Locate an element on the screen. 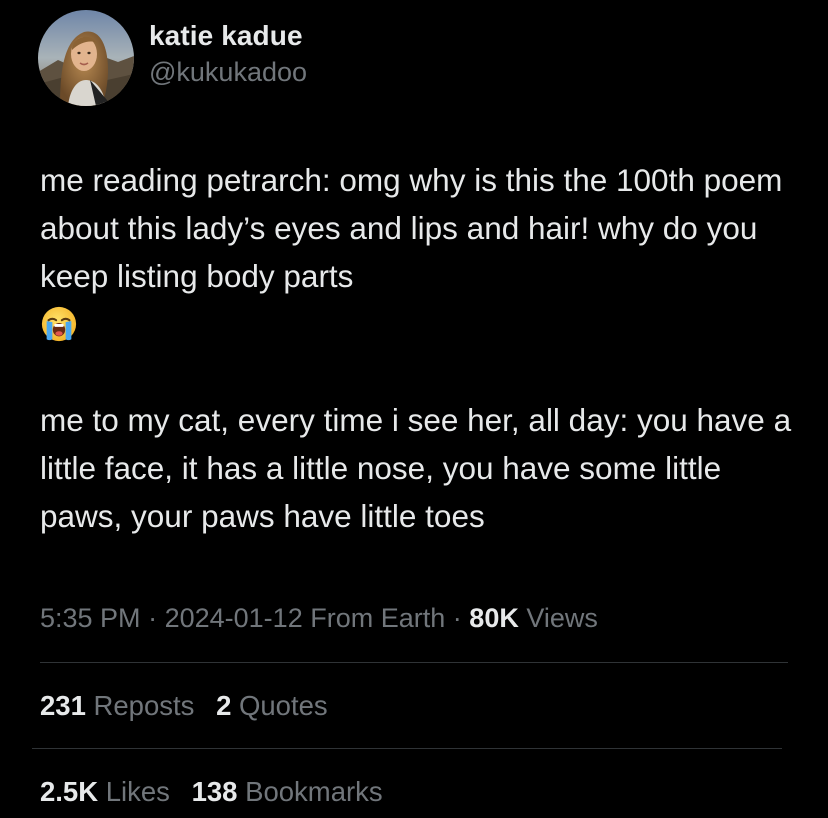 This screenshot has width=828, height=818. likes-stat: 2.5K Likes is located at coordinates (105, 792).